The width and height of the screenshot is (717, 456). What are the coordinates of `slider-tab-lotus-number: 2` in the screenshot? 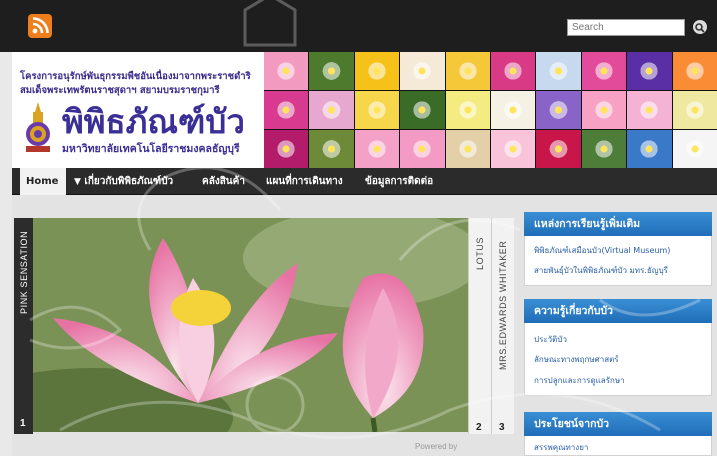 It's located at (479, 427).